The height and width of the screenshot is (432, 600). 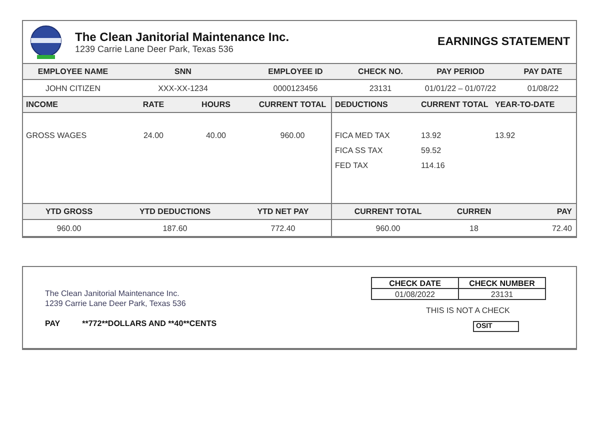 I want to click on table-cell-text: 40.00, so click(x=216, y=135).